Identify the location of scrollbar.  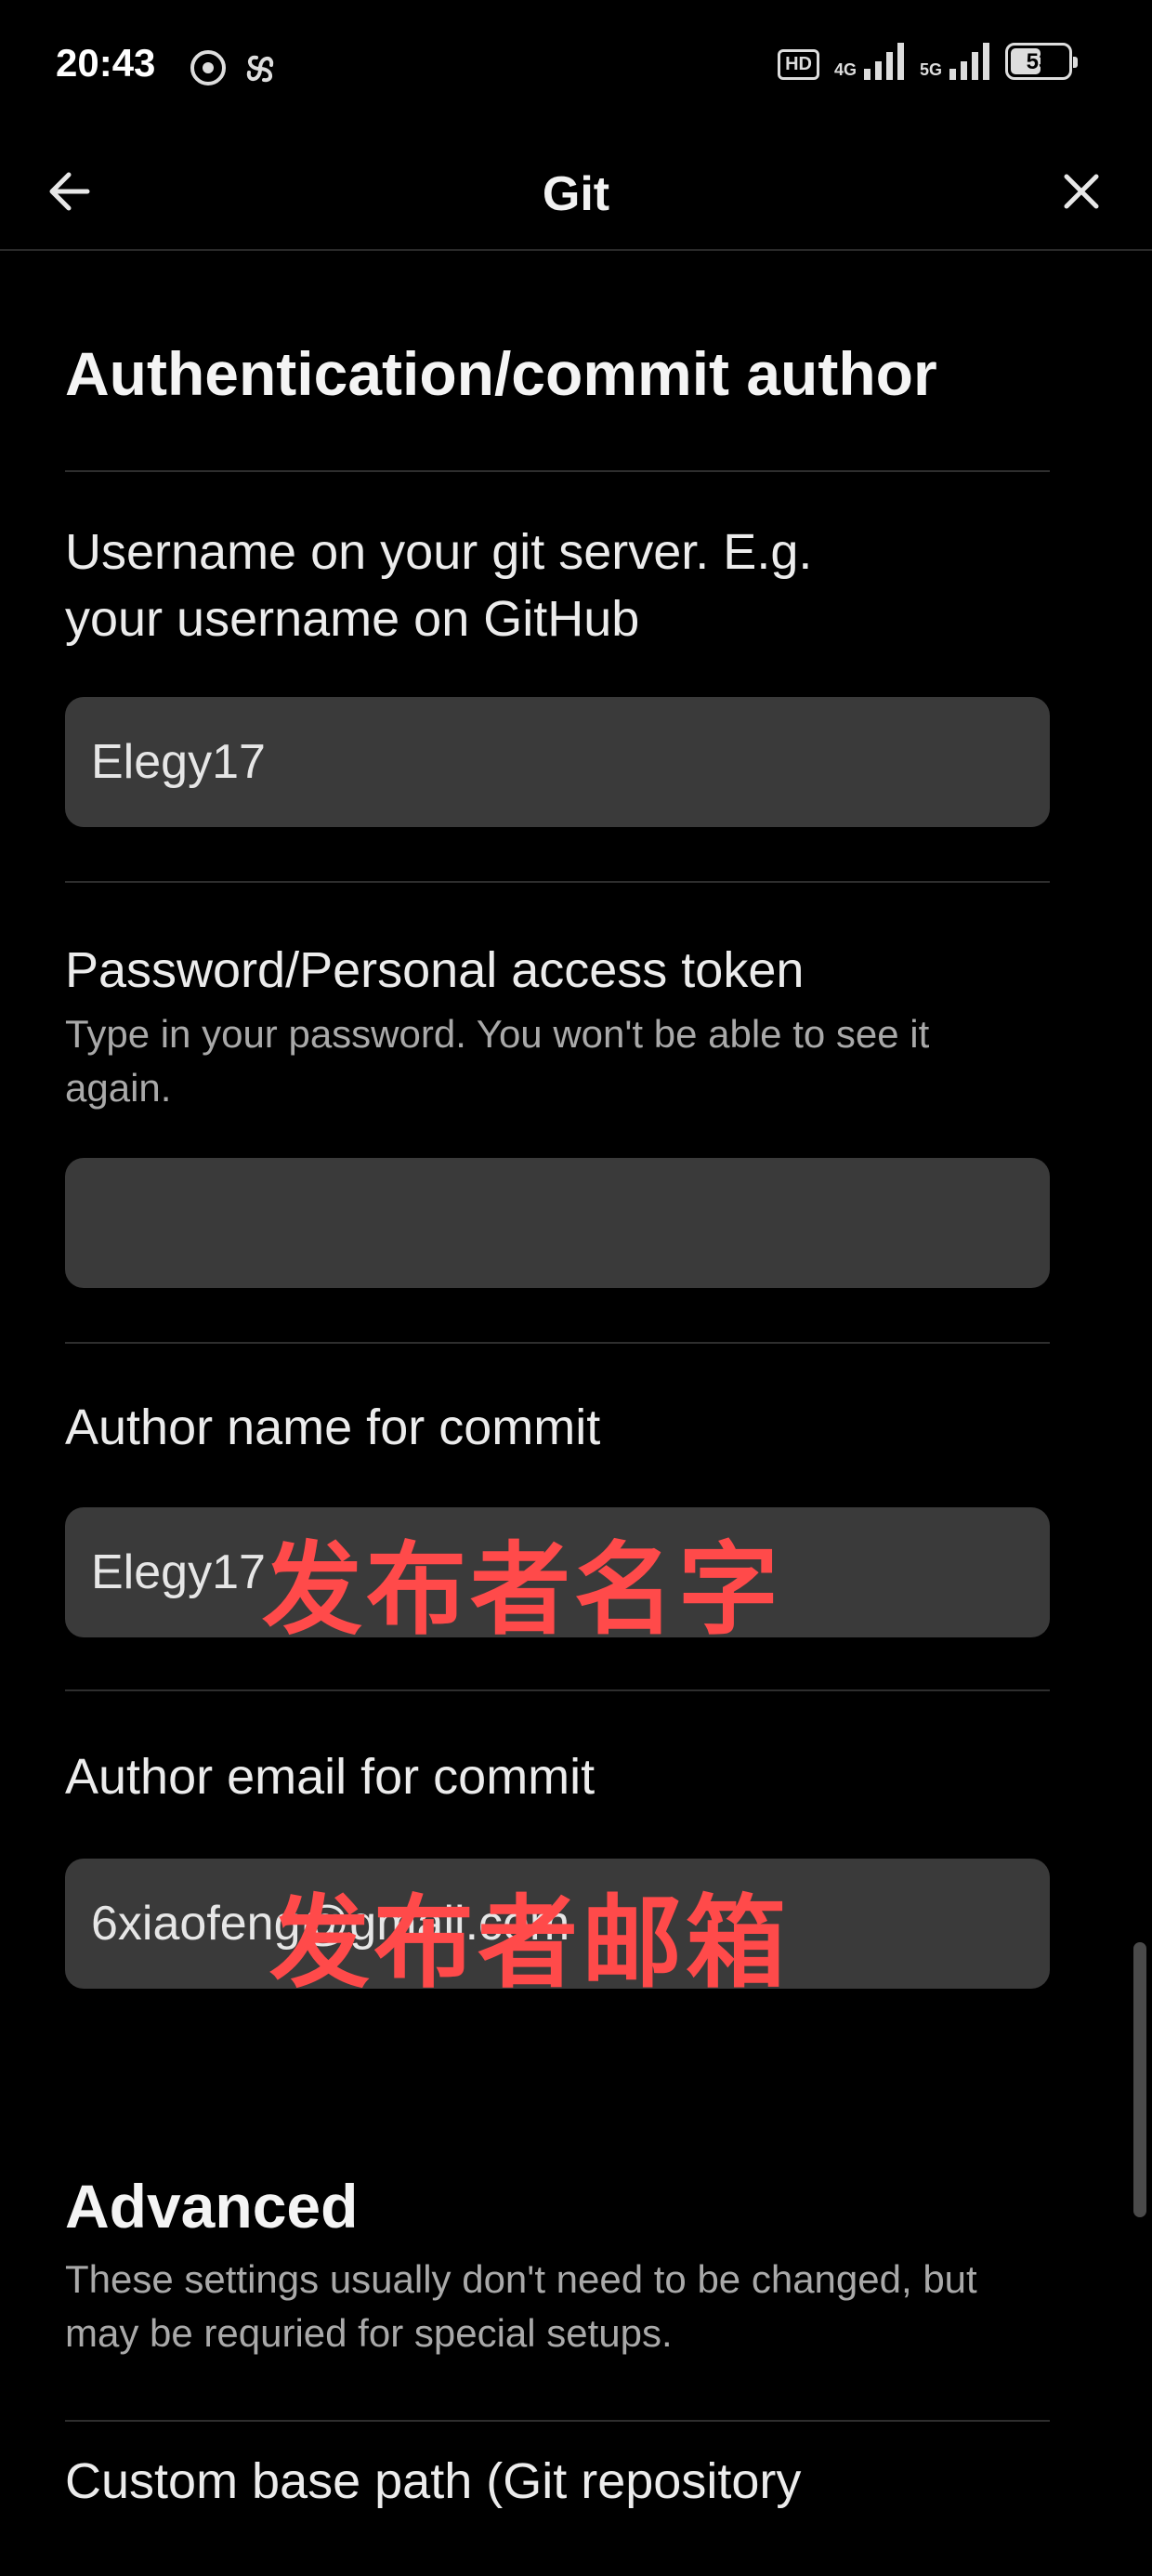
(1139, 2079).